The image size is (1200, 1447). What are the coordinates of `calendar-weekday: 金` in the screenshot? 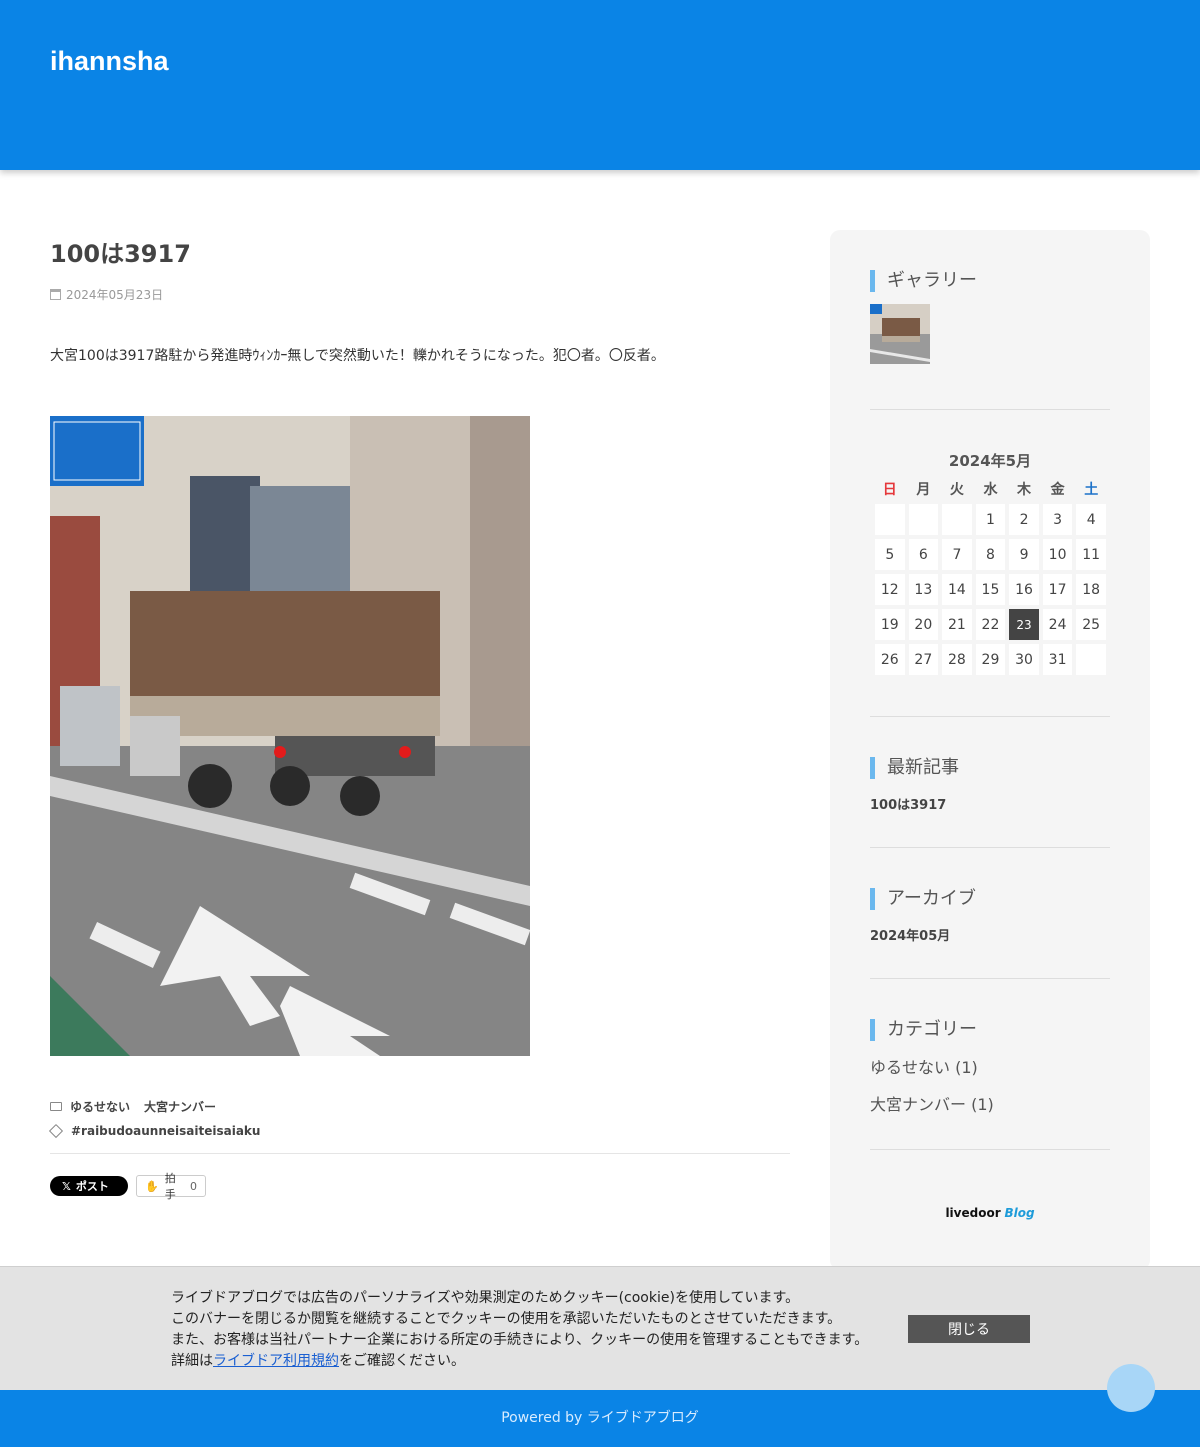 It's located at (1057, 490).